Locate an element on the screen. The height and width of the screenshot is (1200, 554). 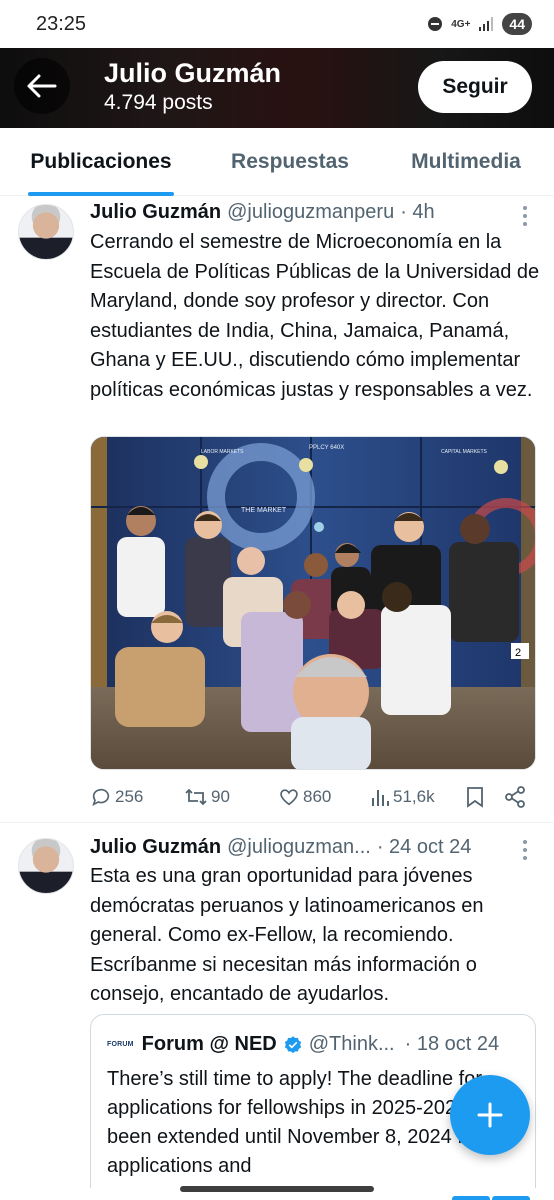
photo-screen-label: THE MARKET is located at coordinates (264, 510).